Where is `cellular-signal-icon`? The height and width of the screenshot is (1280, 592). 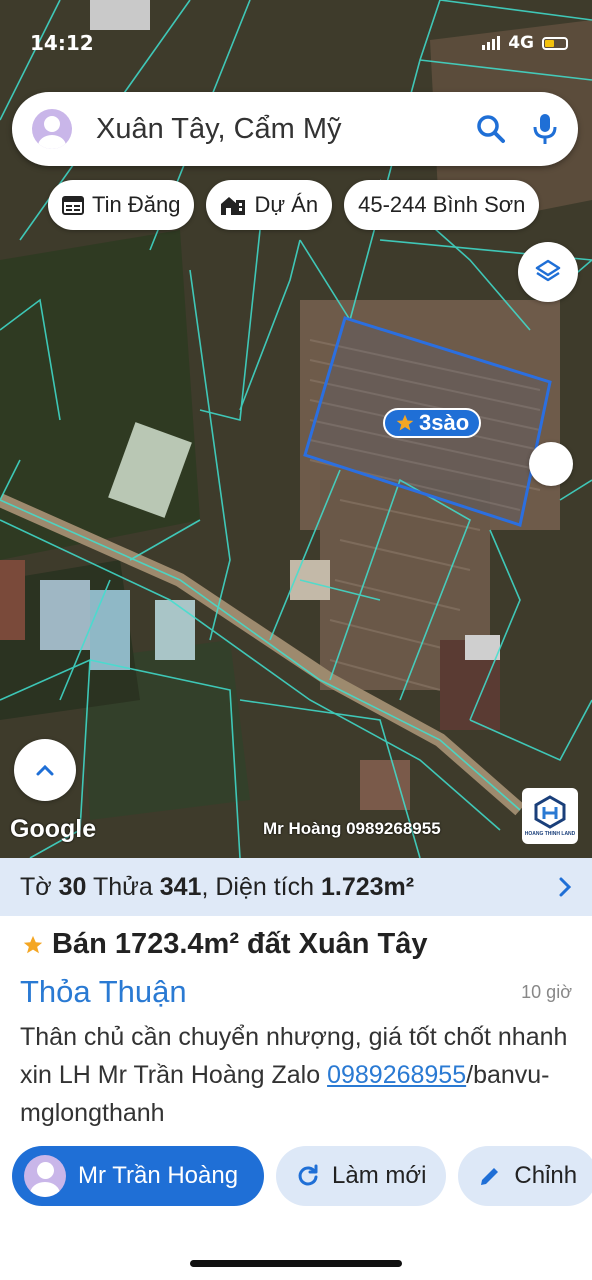
cellular-signal-icon is located at coordinates (491, 43).